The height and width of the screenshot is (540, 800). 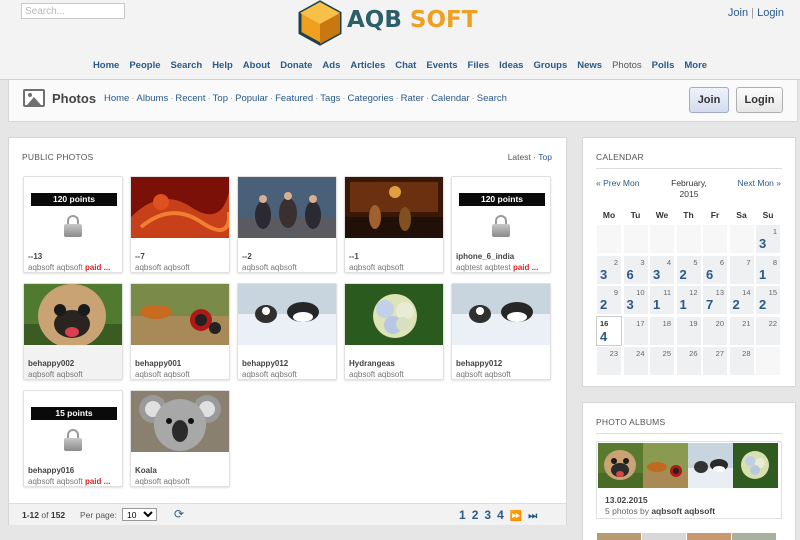 I want to click on calendar-day: 13 7, so click(x=715, y=300).